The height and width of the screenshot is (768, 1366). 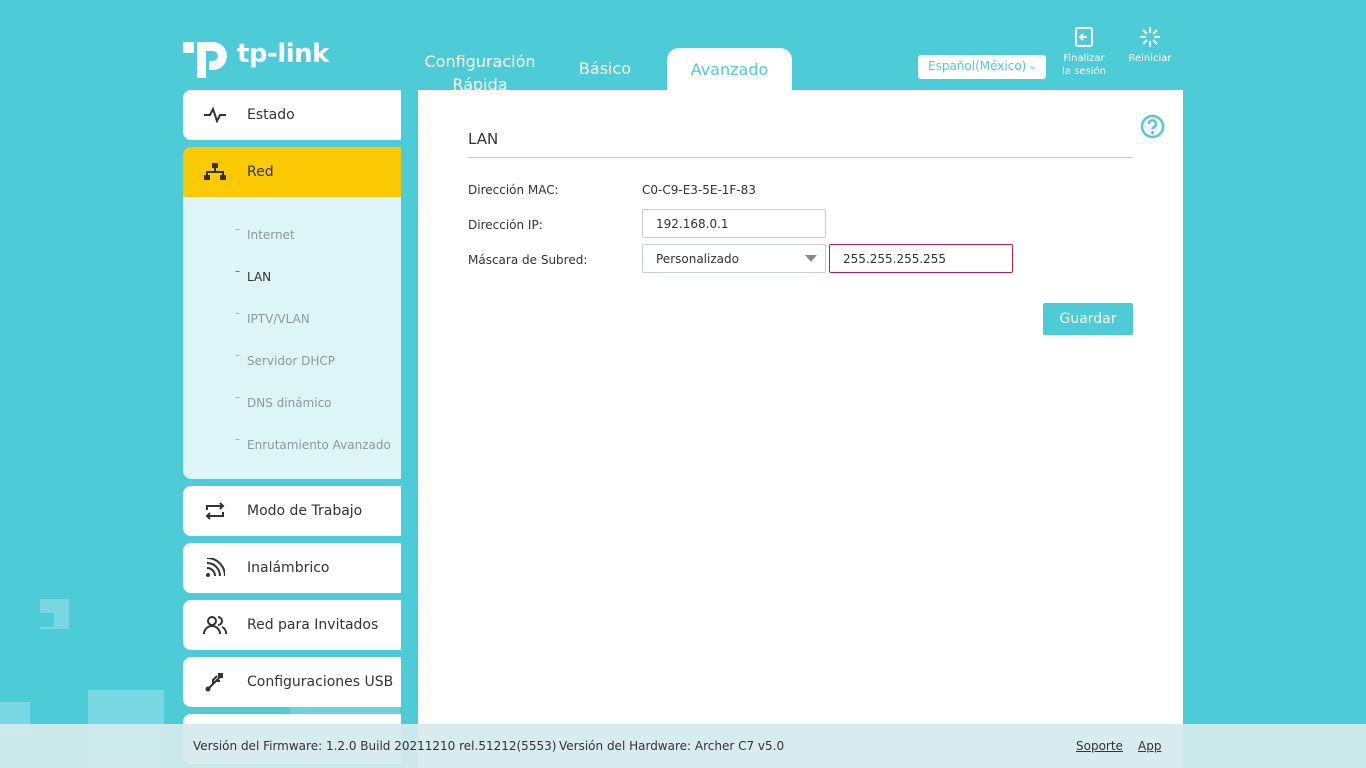 What do you see at coordinates (215, 511) in the screenshot?
I see `switch-mode-icon` at bounding box center [215, 511].